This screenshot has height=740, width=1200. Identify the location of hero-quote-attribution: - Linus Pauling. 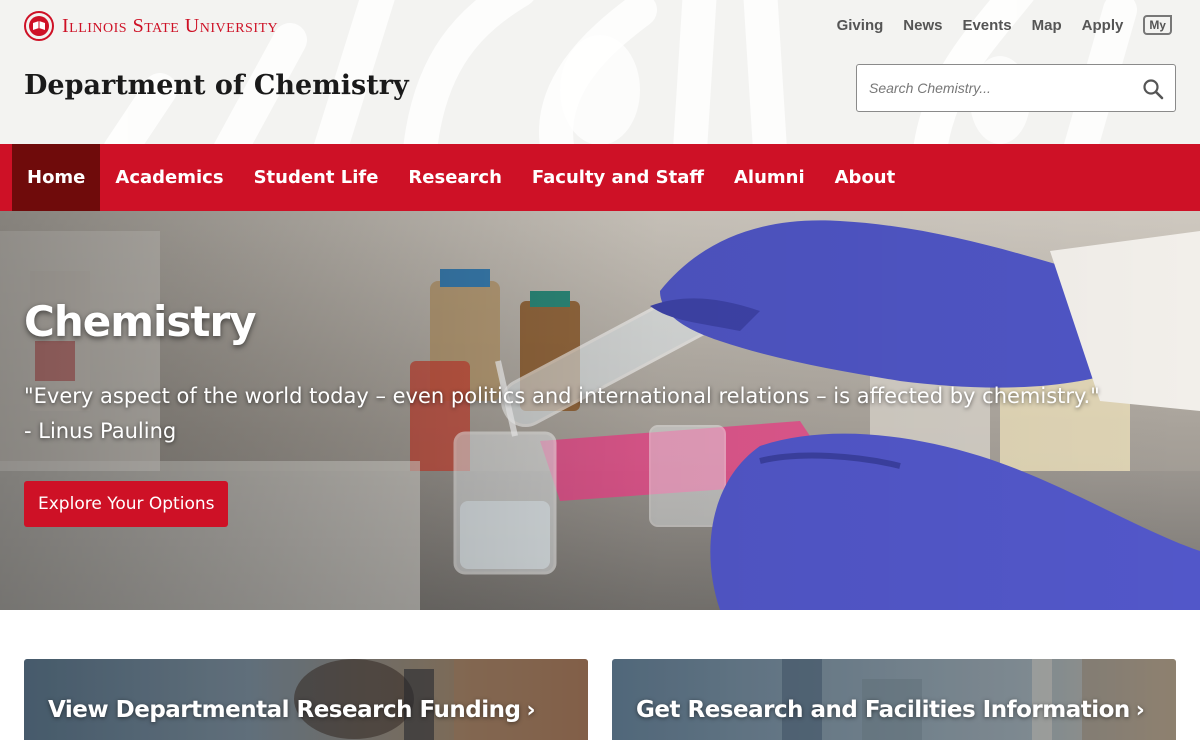
(100, 431).